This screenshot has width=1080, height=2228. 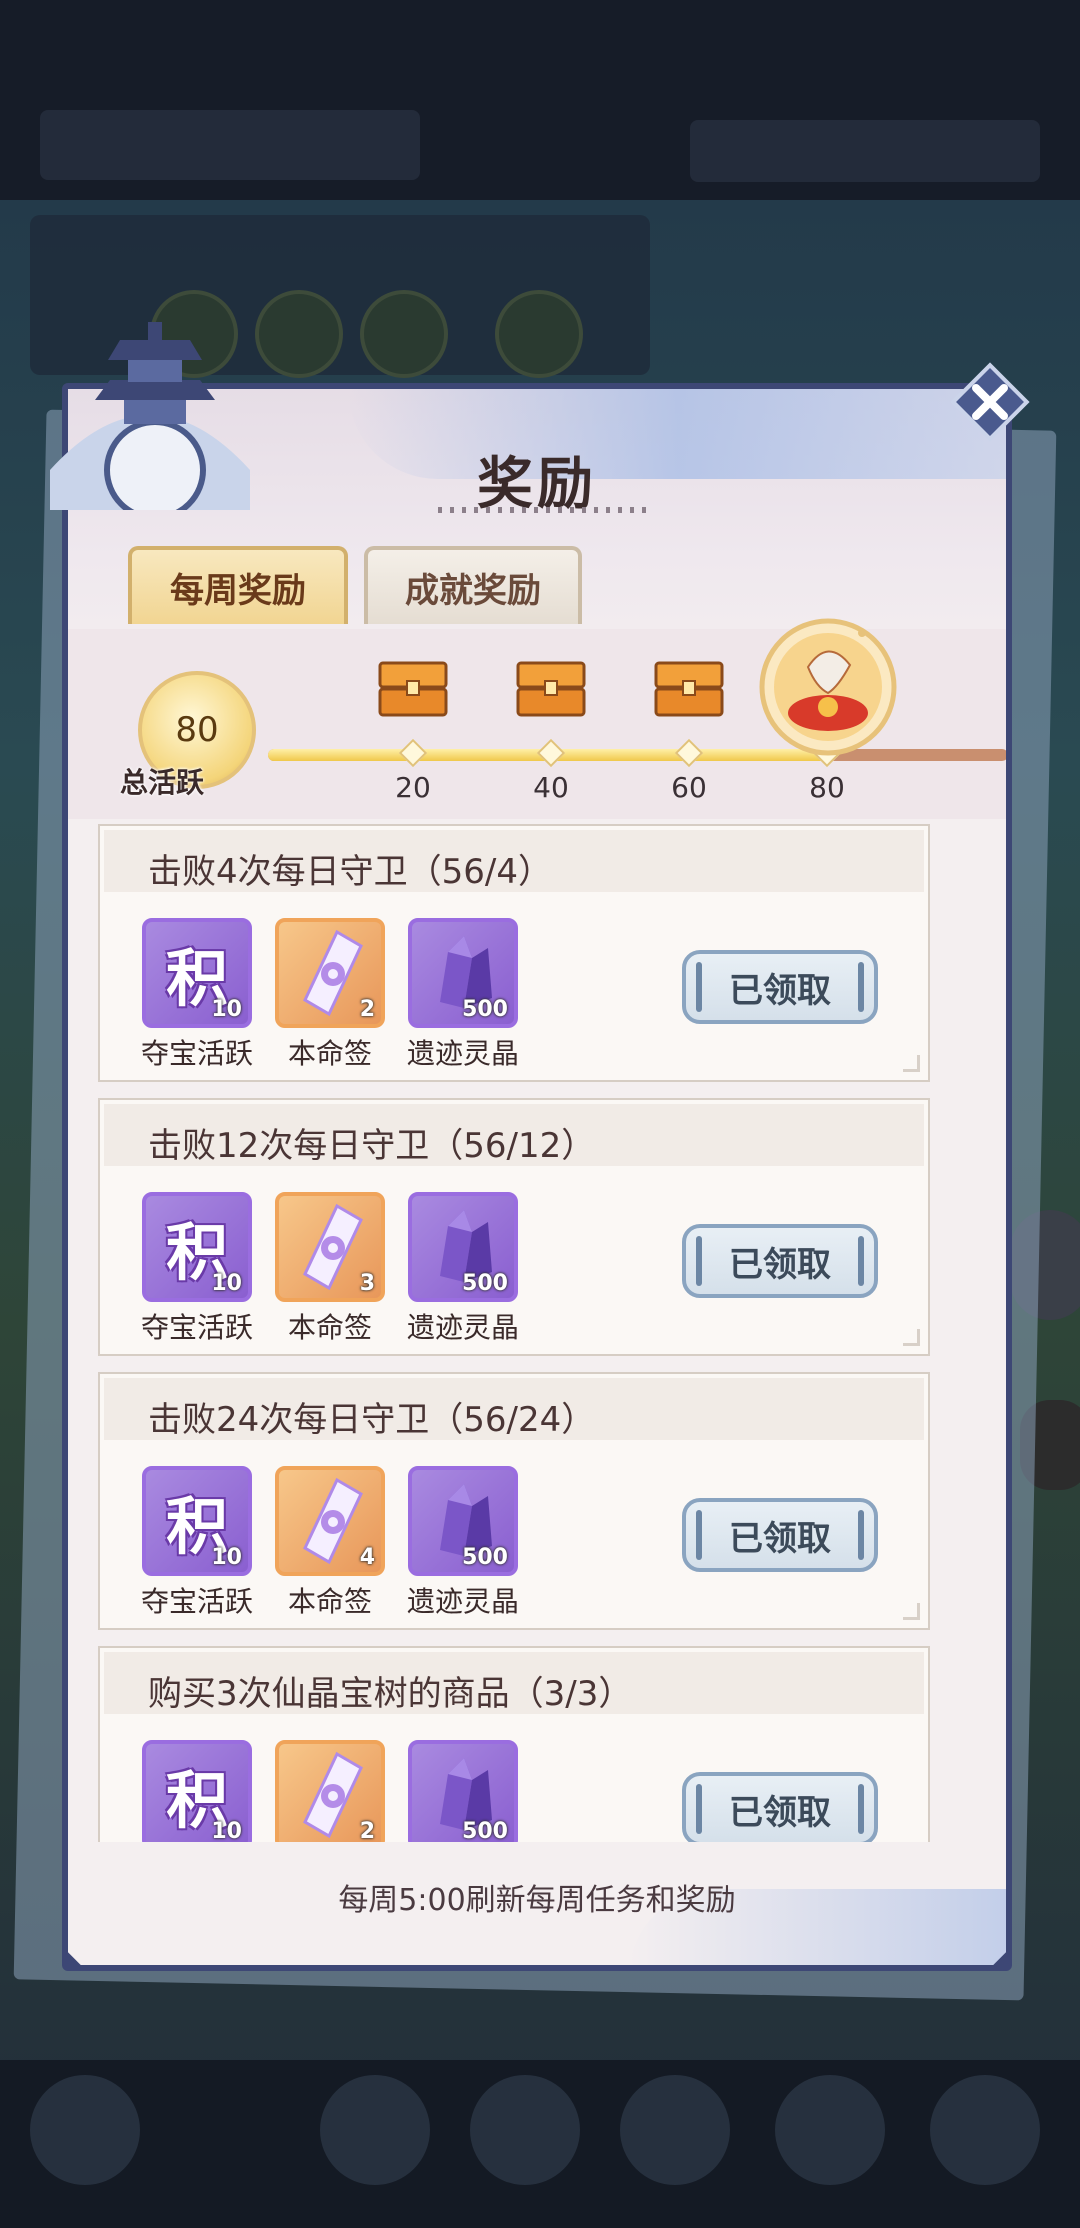 I want to click on total-activity-label: 总活跃, so click(x=162, y=782).